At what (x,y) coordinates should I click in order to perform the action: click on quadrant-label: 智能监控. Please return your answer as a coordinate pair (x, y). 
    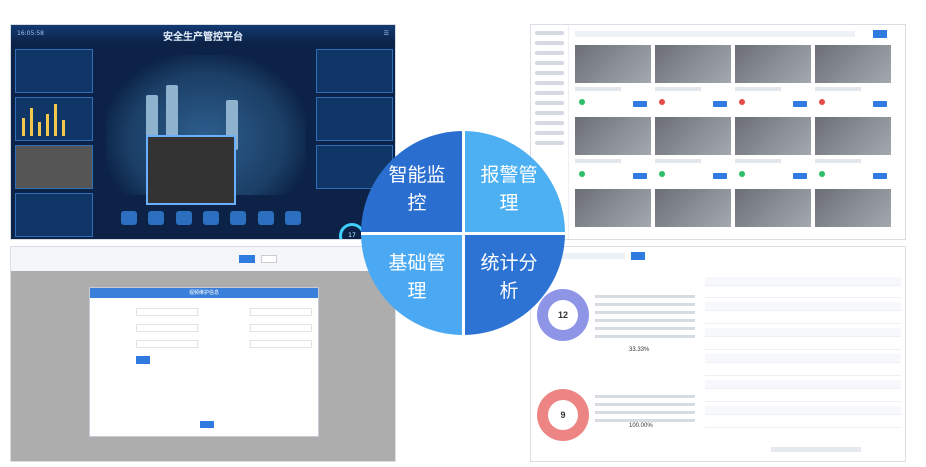
    Looking at the image, I should click on (417, 189).